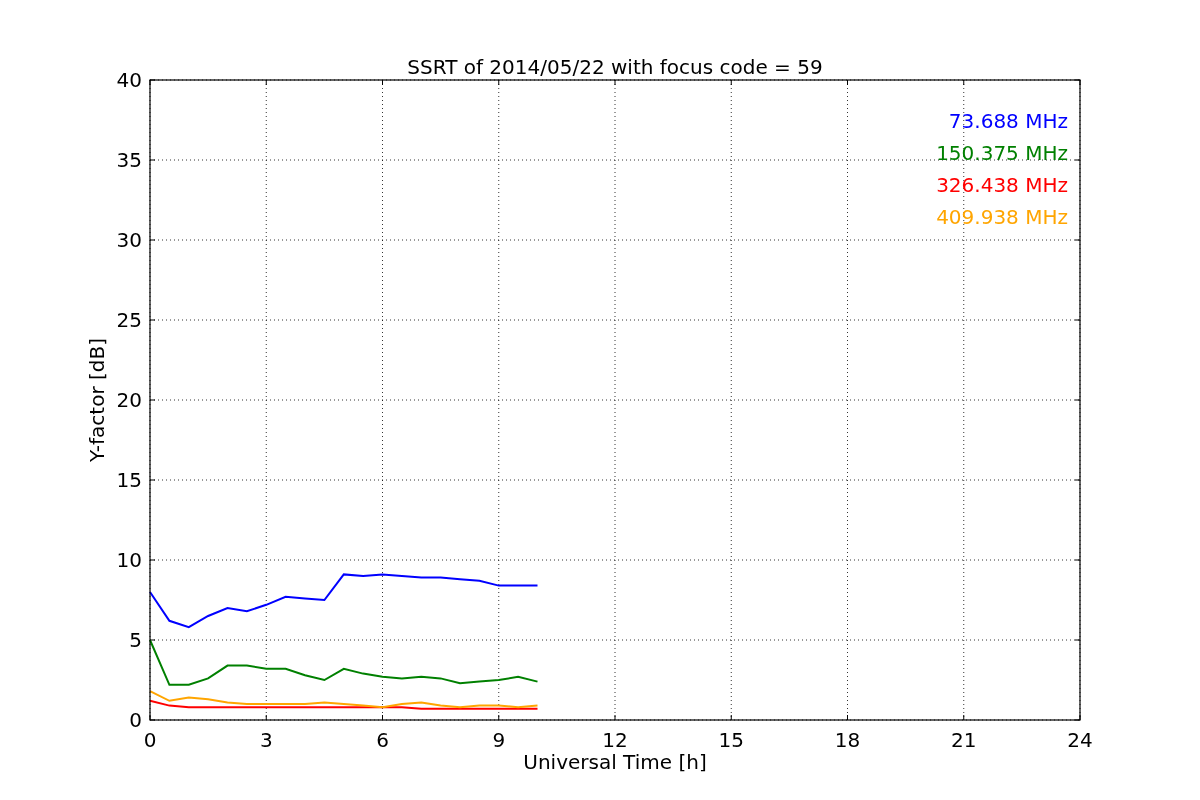 Image resolution: width=1200 pixels, height=800 pixels. I want to click on x-axis-label: Universal Time [h], so click(615, 762).